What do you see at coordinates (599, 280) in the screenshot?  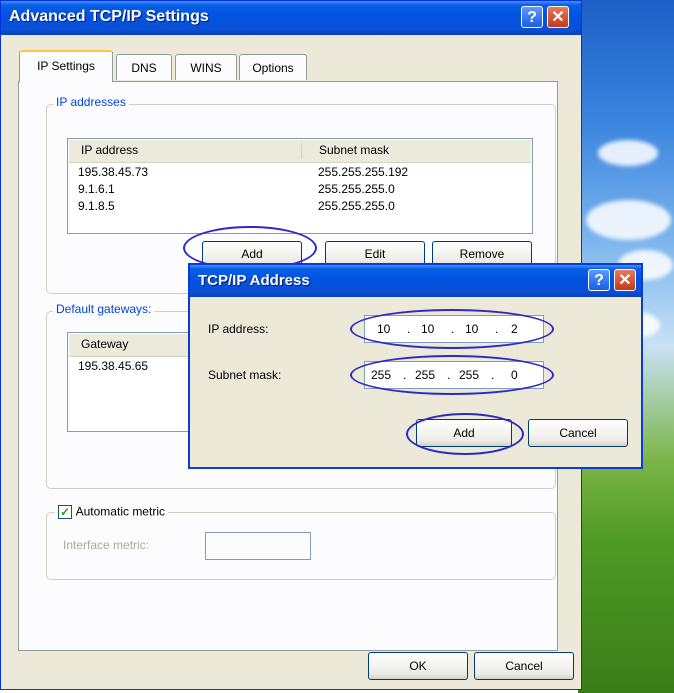 I see `dialog-help-button: ?` at bounding box center [599, 280].